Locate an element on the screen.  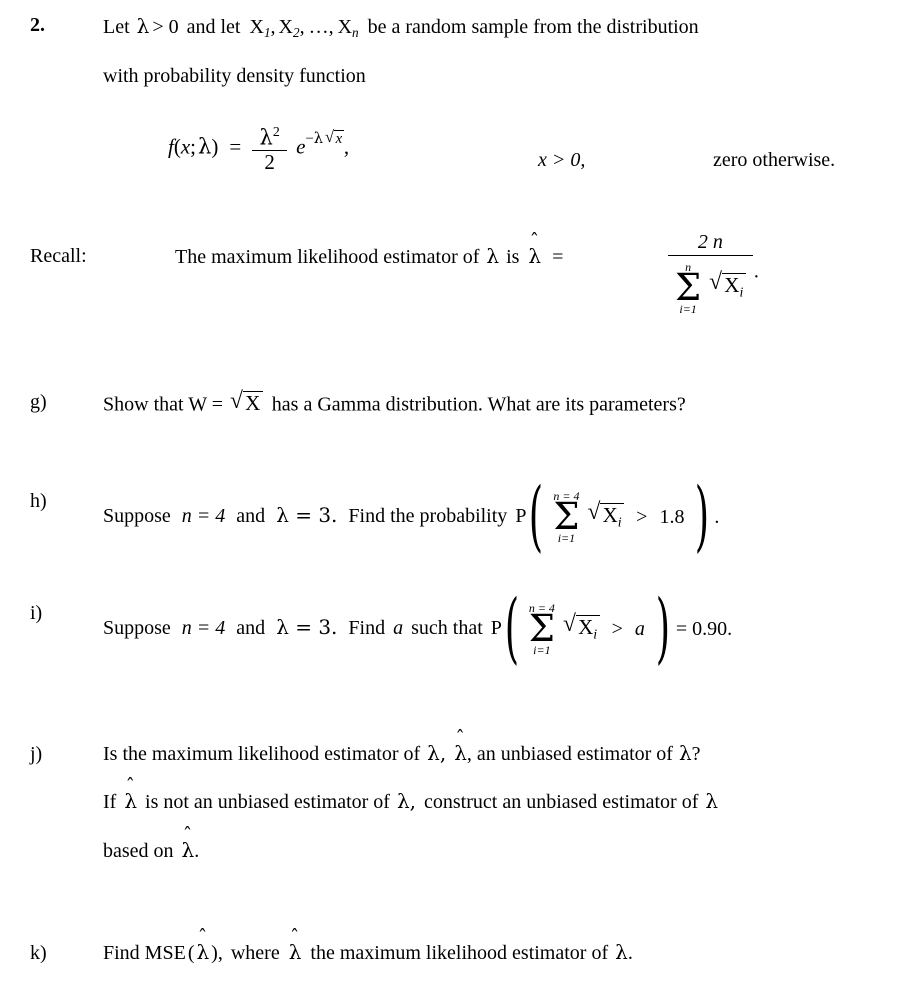
mle-fraction-stack: 2 n n Σ i=1 Xi is located at coordinates (710, 273).